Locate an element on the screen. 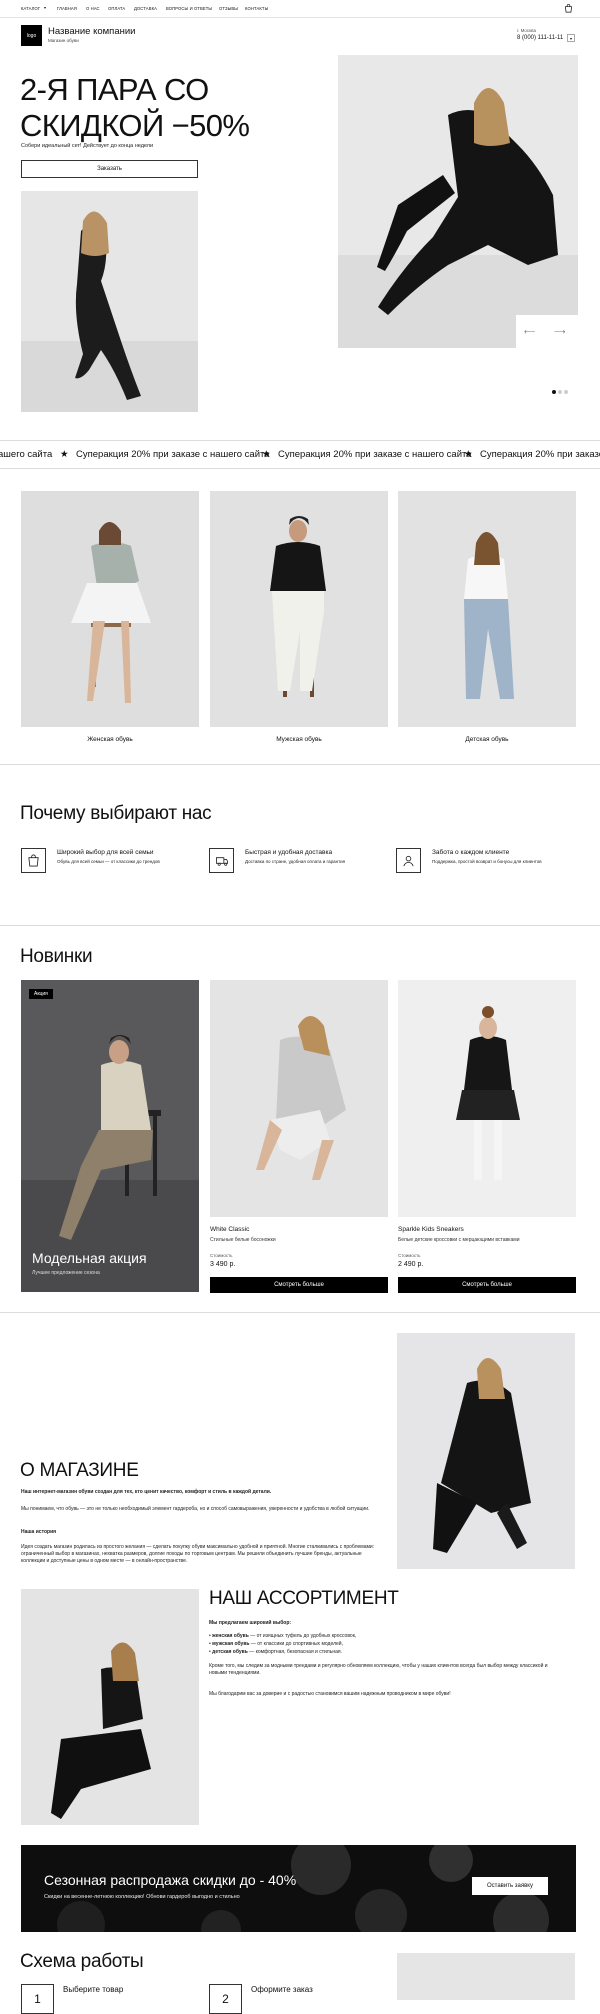 This screenshot has height=2014, width=600. why-item-title: Быстрая и удобная доставка is located at coordinates (289, 852).